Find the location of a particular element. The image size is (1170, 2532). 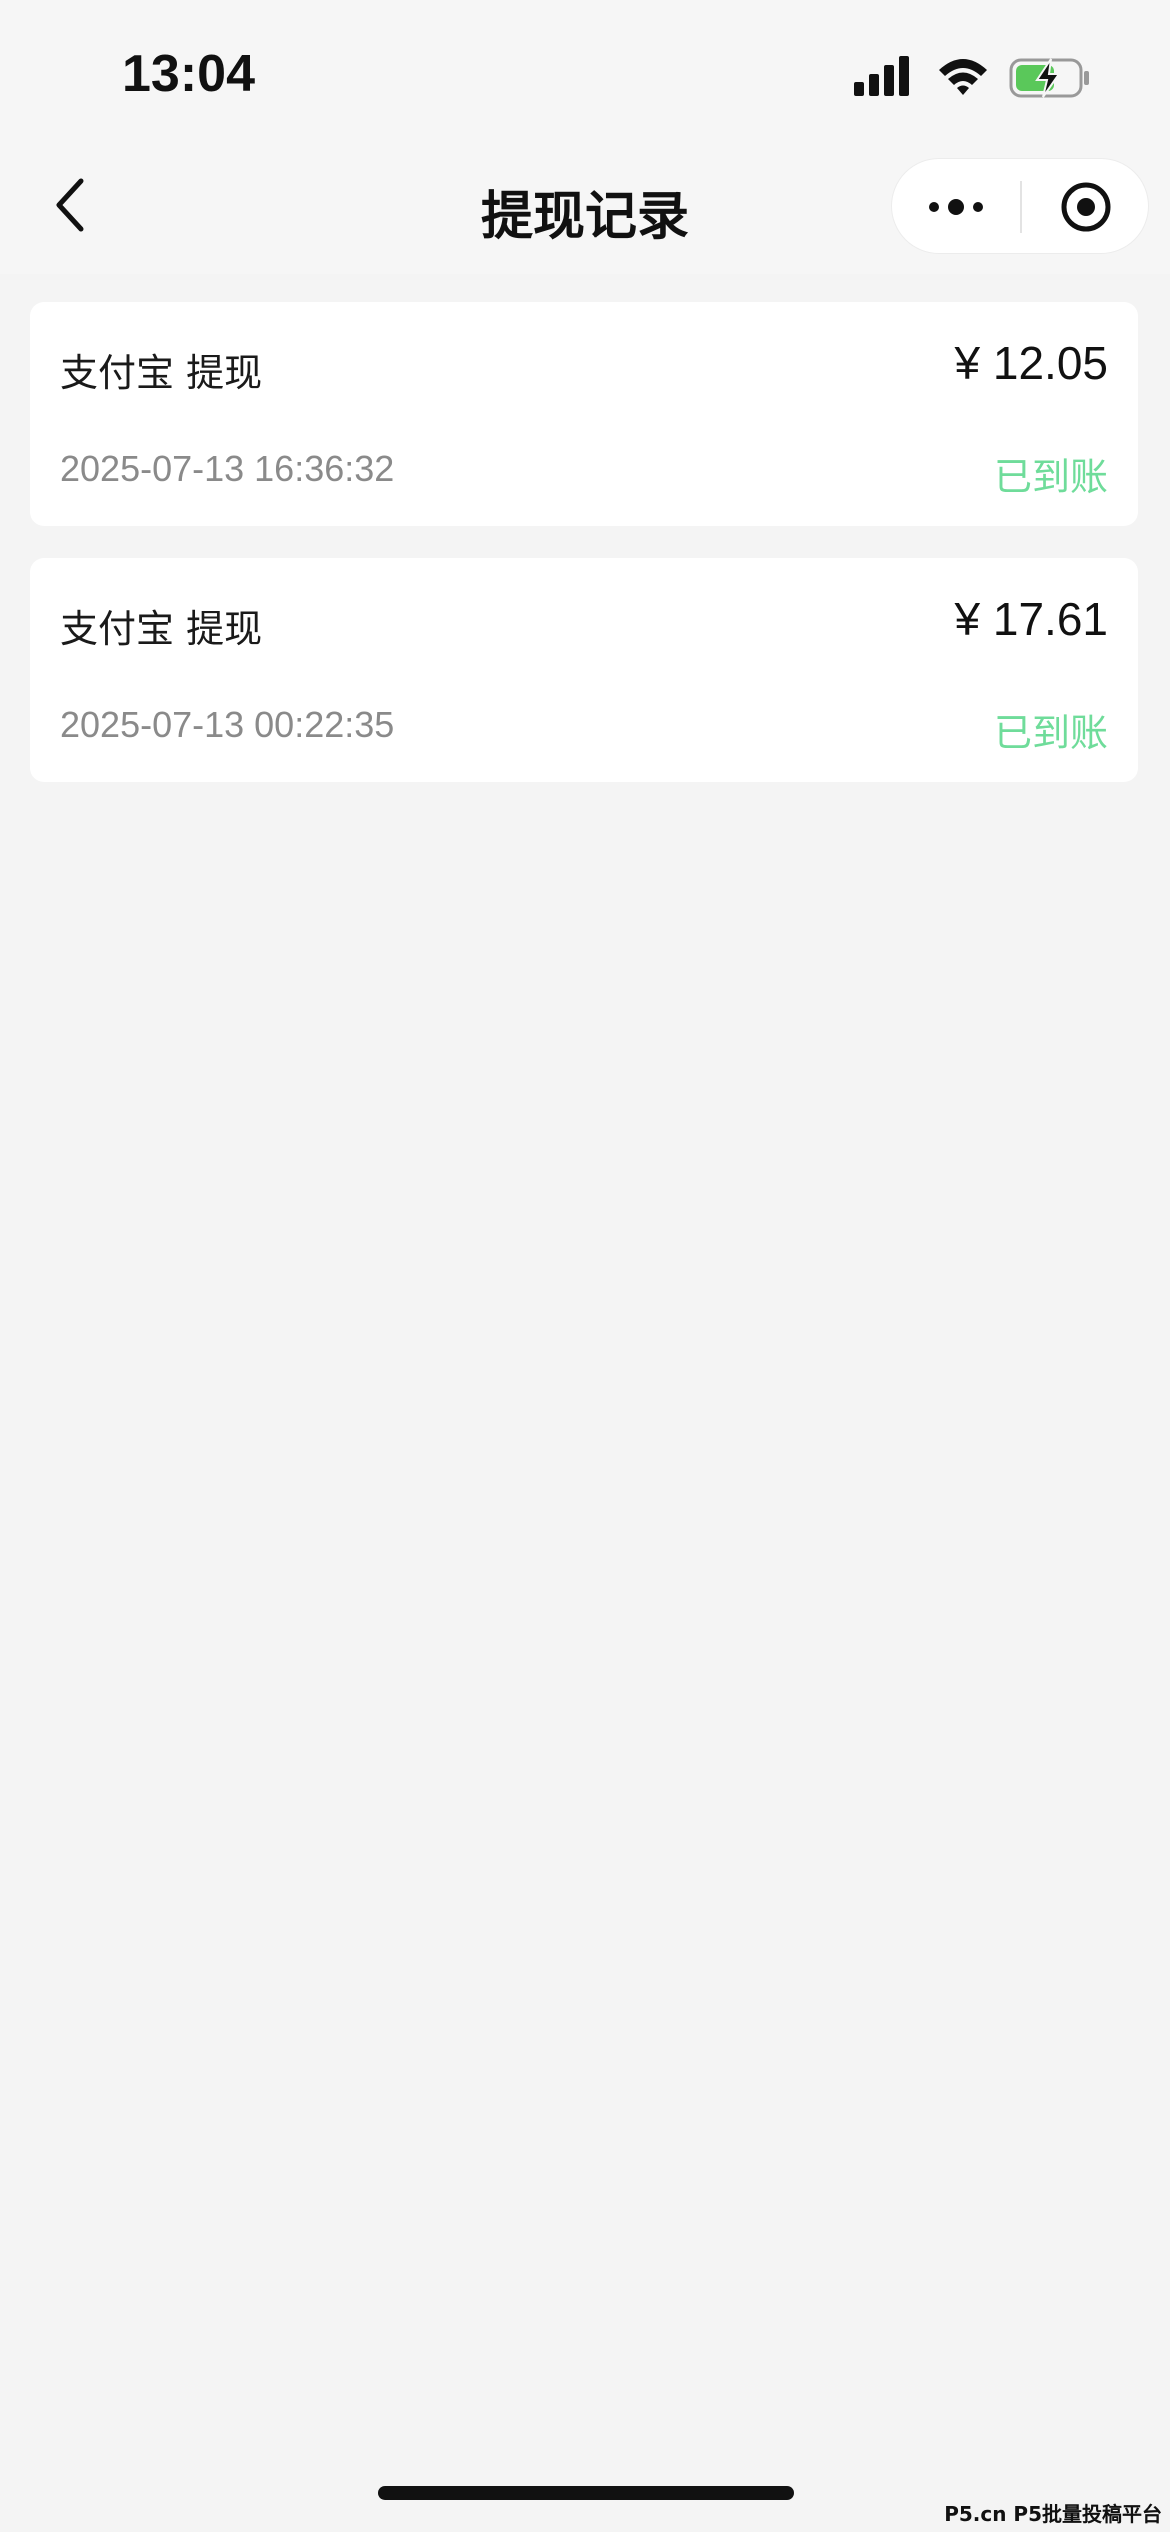

mini-program-capsule is located at coordinates (1020, 206).